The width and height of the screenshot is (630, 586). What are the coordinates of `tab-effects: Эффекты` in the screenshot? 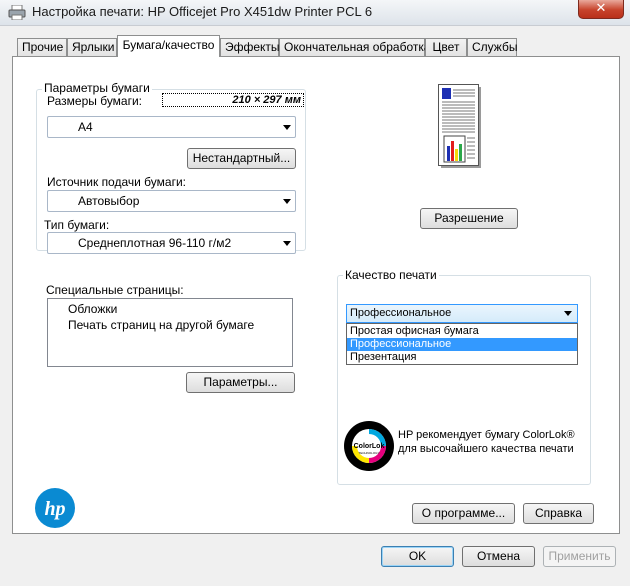 It's located at (250, 47).